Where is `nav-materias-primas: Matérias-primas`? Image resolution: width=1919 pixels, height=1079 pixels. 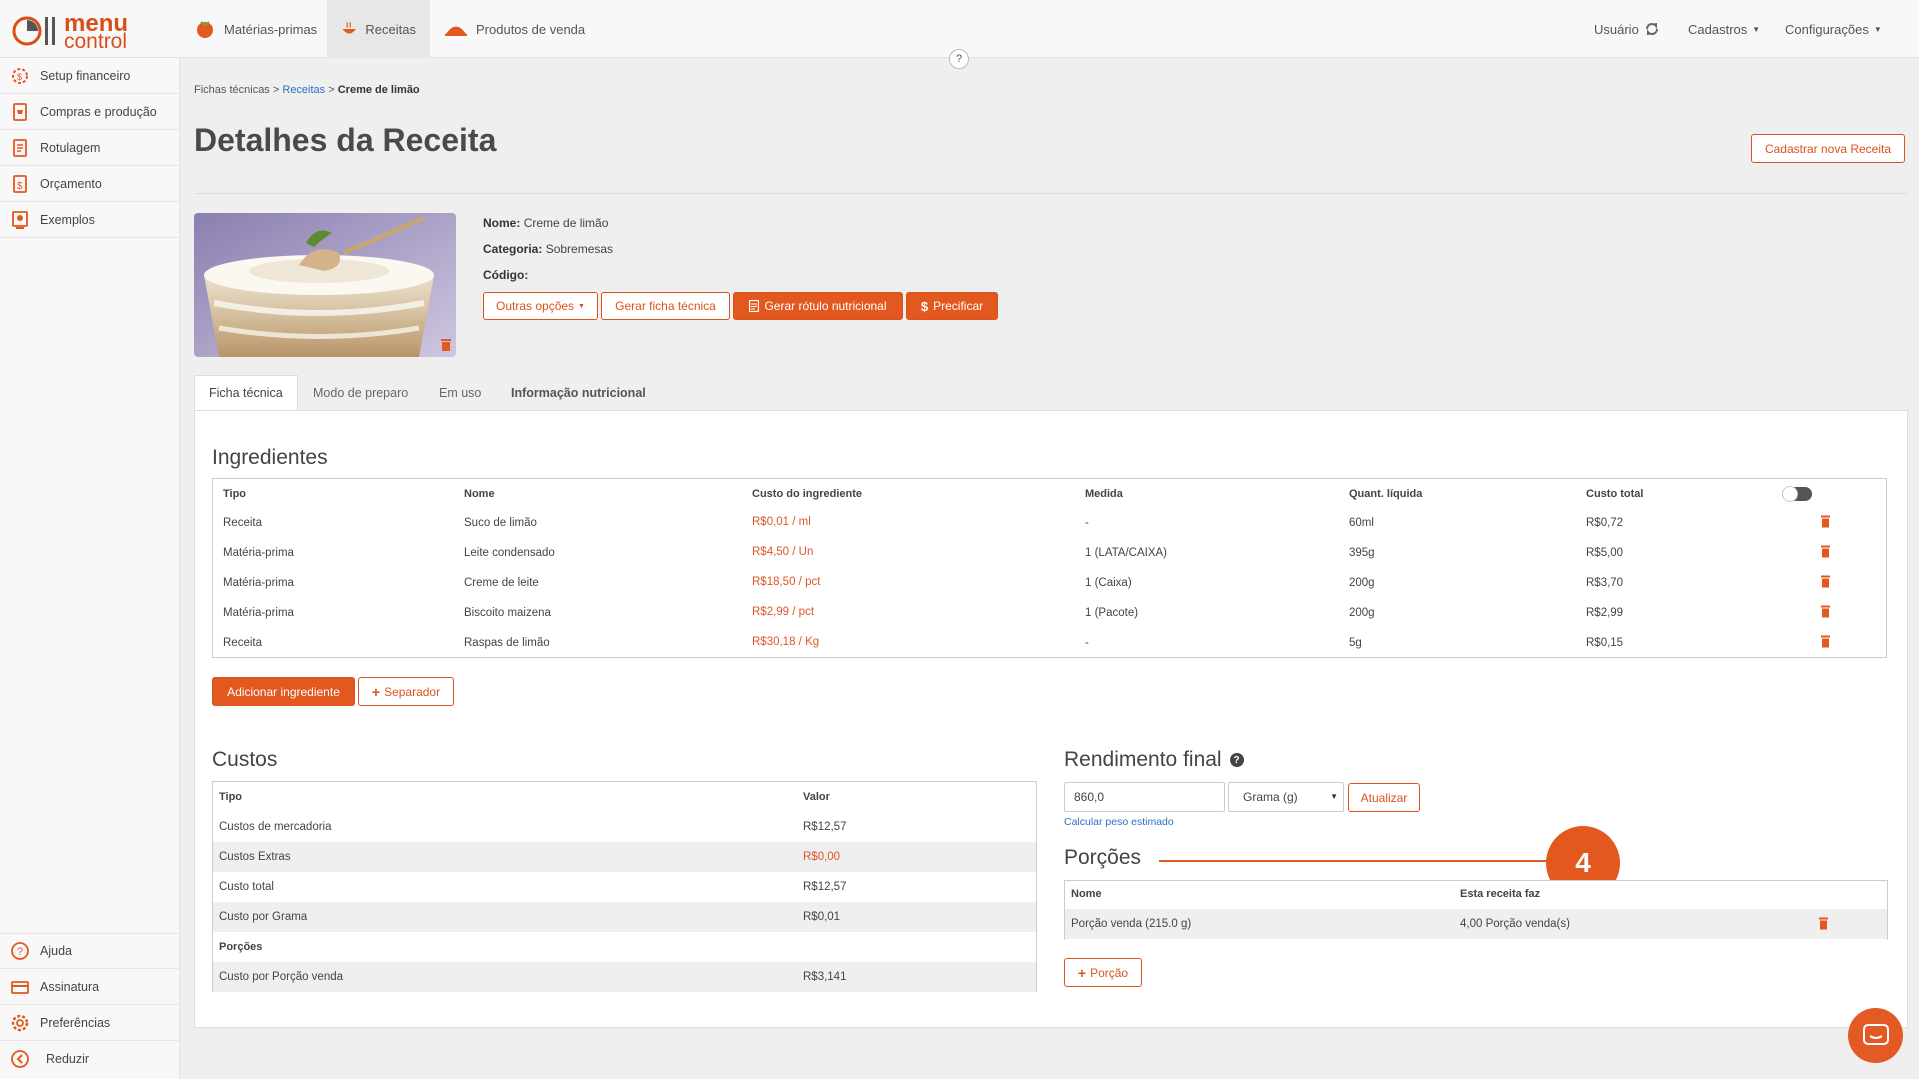
nav-materias-primas: Matérias-primas is located at coordinates (255, 29).